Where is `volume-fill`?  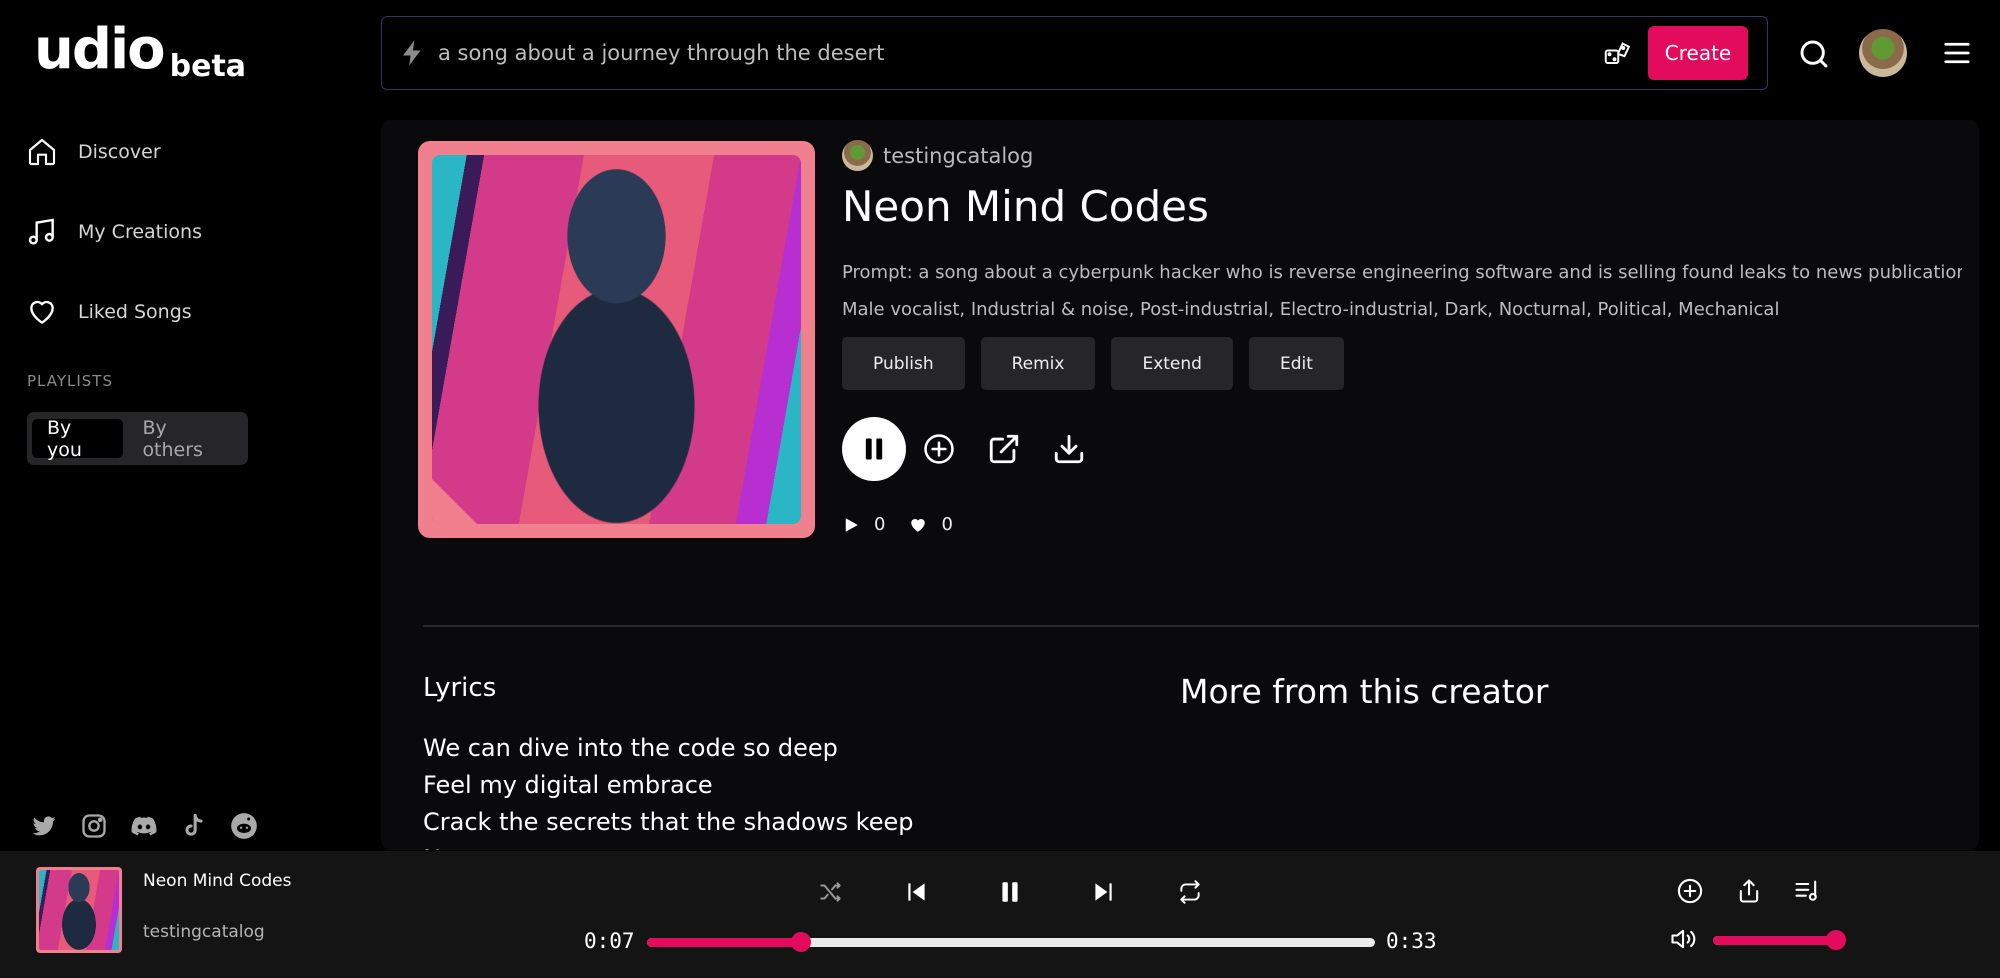 volume-fill is located at coordinates (1774, 940).